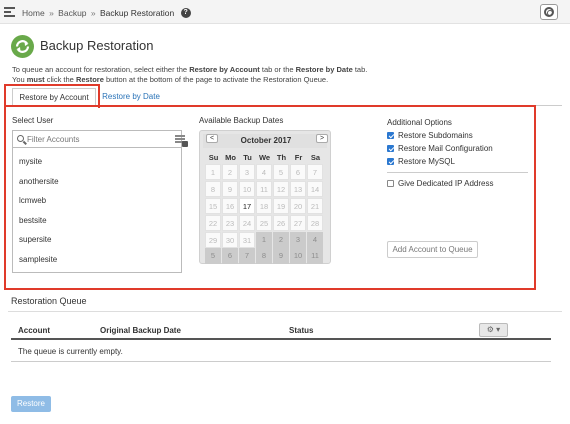 This screenshot has width=570, height=424. What do you see at coordinates (432, 249) in the screenshot?
I see `add-account-to-queue-button: Add Account to Queue` at bounding box center [432, 249].